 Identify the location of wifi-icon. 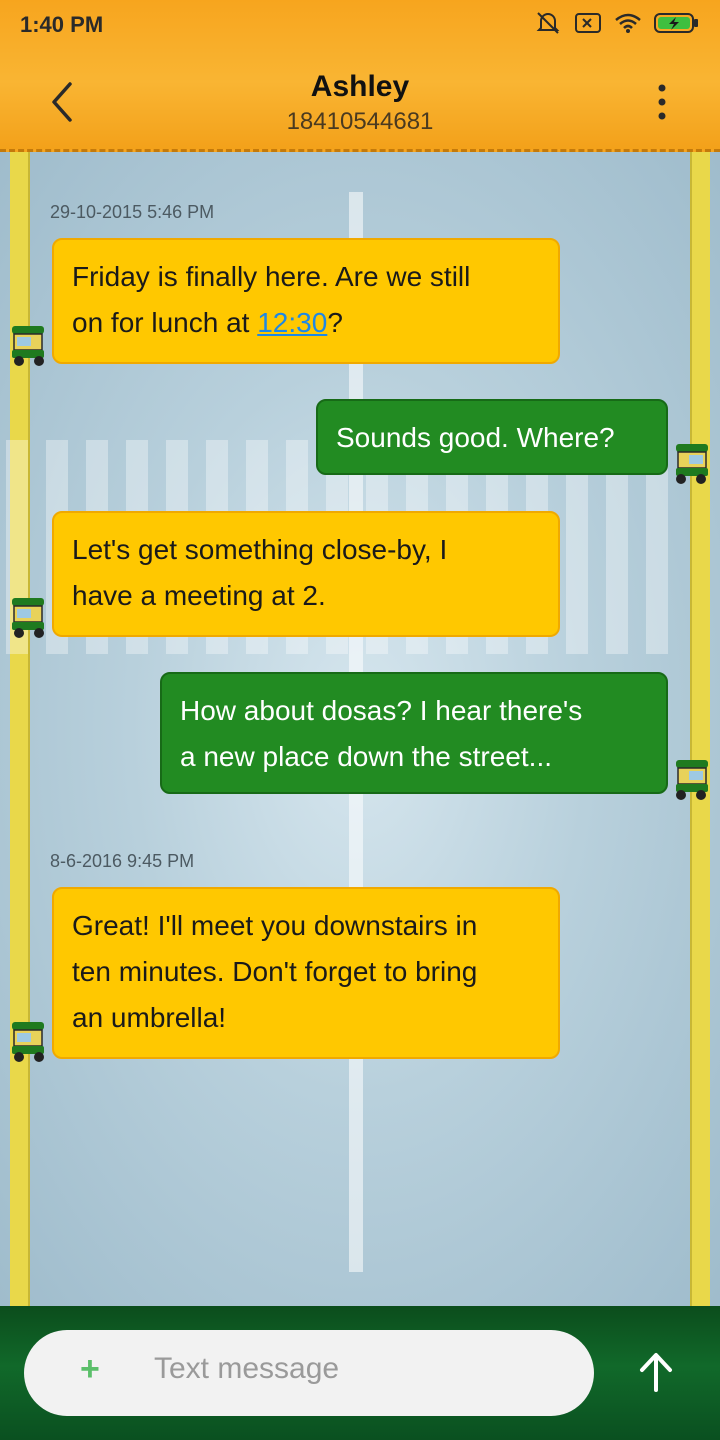
(628, 23).